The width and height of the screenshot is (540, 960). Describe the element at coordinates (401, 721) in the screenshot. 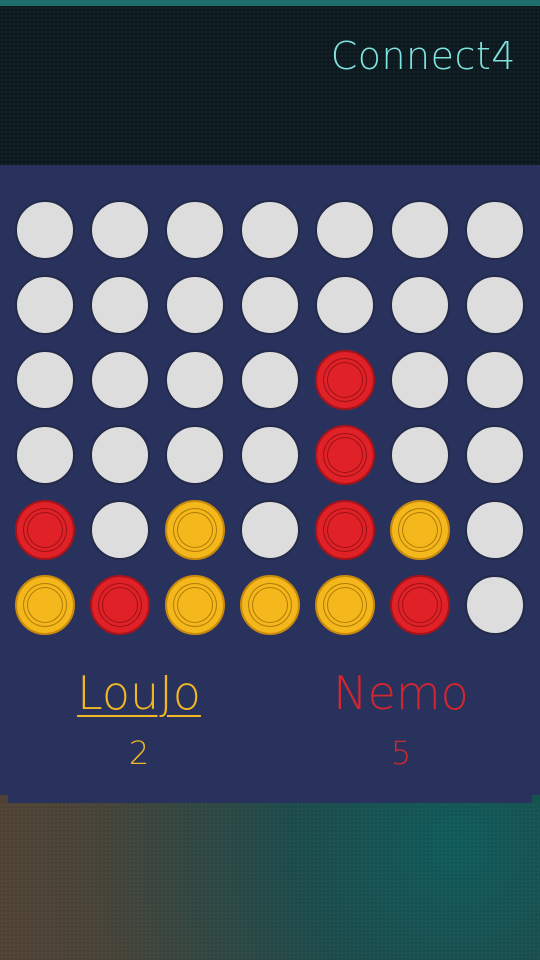

I see `player-two: Nemo 5` at that location.